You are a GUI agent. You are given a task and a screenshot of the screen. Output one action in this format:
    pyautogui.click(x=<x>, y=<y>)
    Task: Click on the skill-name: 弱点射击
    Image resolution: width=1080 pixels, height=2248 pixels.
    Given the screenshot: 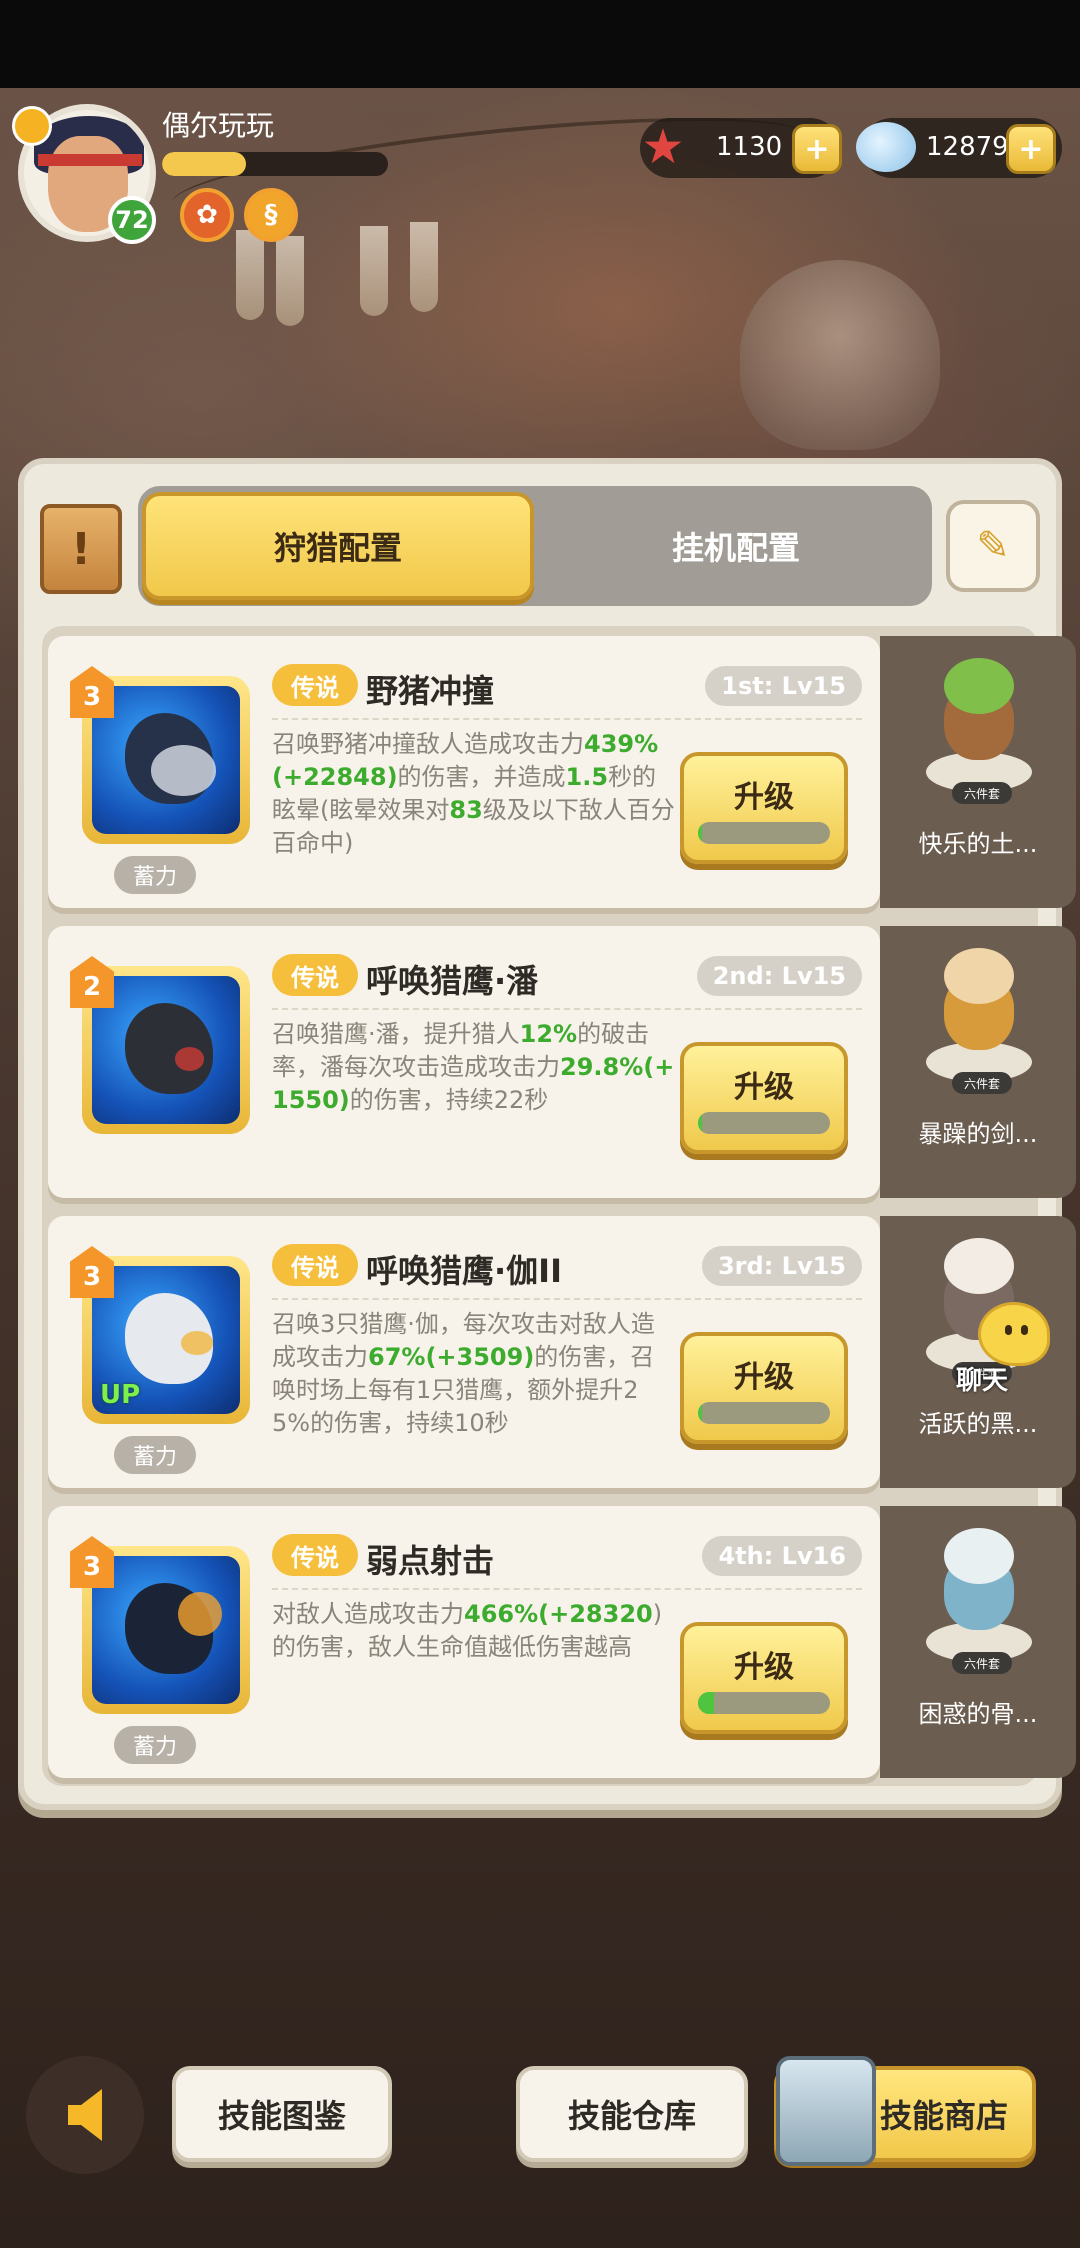 What is the action you would take?
    pyautogui.click(x=430, y=1561)
    